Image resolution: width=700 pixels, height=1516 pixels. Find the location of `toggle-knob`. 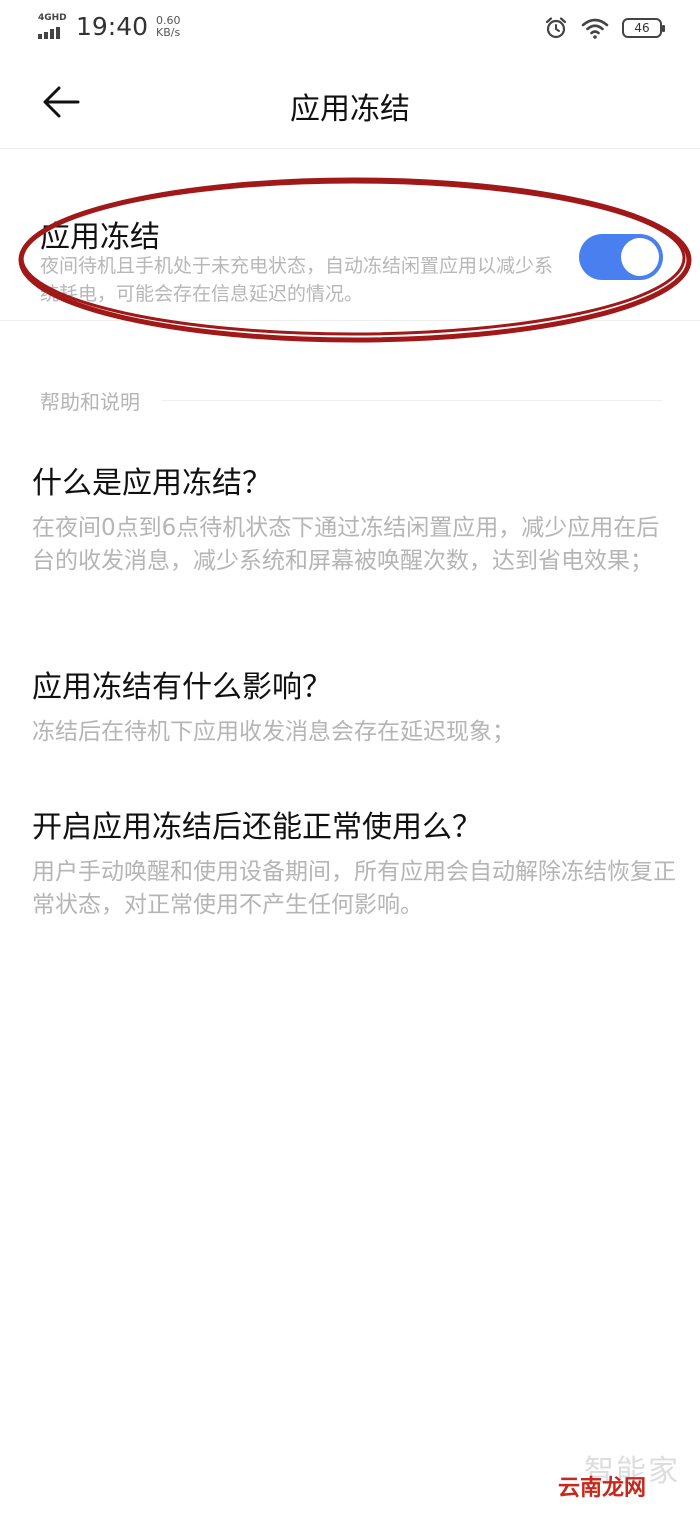

toggle-knob is located at coordinates (640, 257).